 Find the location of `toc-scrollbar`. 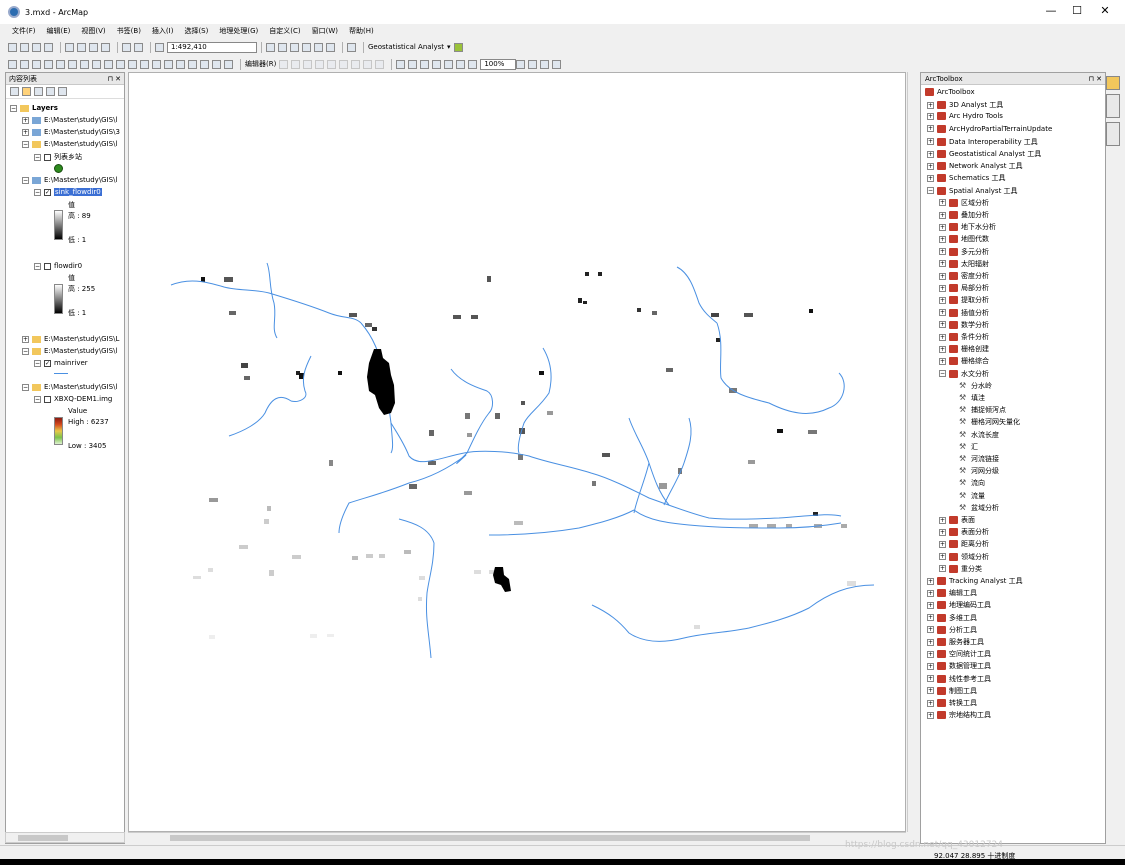

toc-scrollbar is located at coordinates (65, 837).